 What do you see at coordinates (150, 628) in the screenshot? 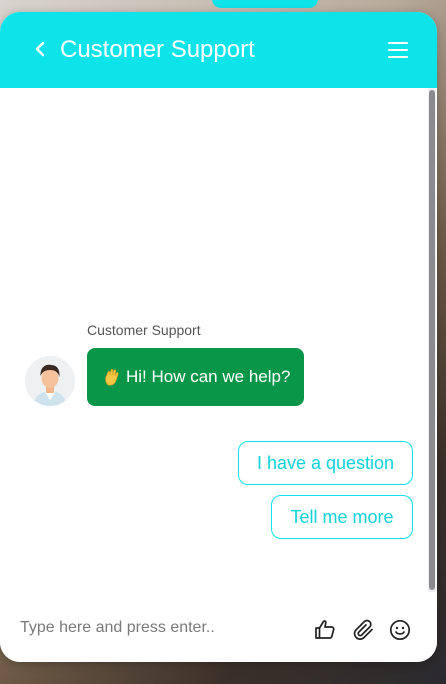
I see `message-input` at bounding box center [150, 628].